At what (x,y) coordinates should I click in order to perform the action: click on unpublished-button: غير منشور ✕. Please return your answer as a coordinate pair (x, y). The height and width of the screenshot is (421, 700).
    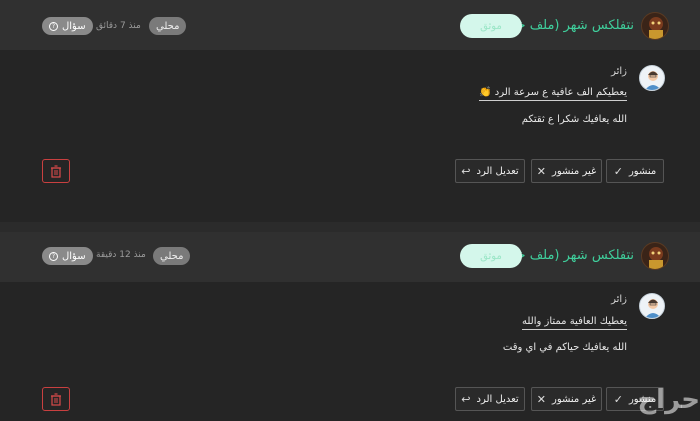
    Looking at the image, I should click on (566, 171).